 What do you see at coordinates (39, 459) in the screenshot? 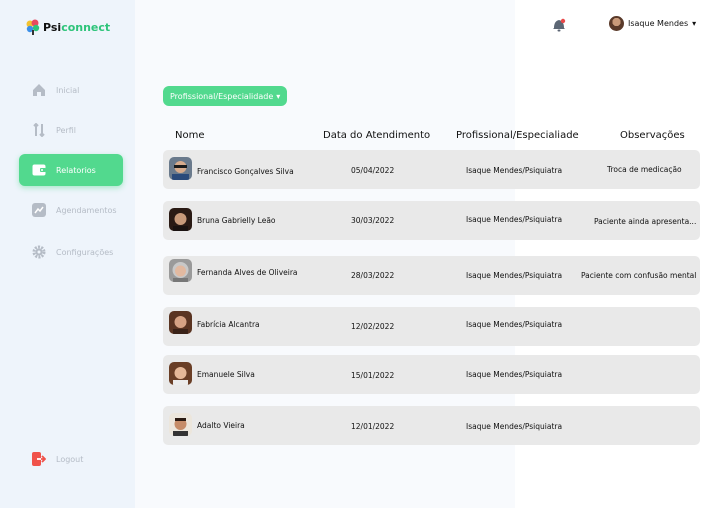
I see `logout-icon` at bounding box center [39, 459].